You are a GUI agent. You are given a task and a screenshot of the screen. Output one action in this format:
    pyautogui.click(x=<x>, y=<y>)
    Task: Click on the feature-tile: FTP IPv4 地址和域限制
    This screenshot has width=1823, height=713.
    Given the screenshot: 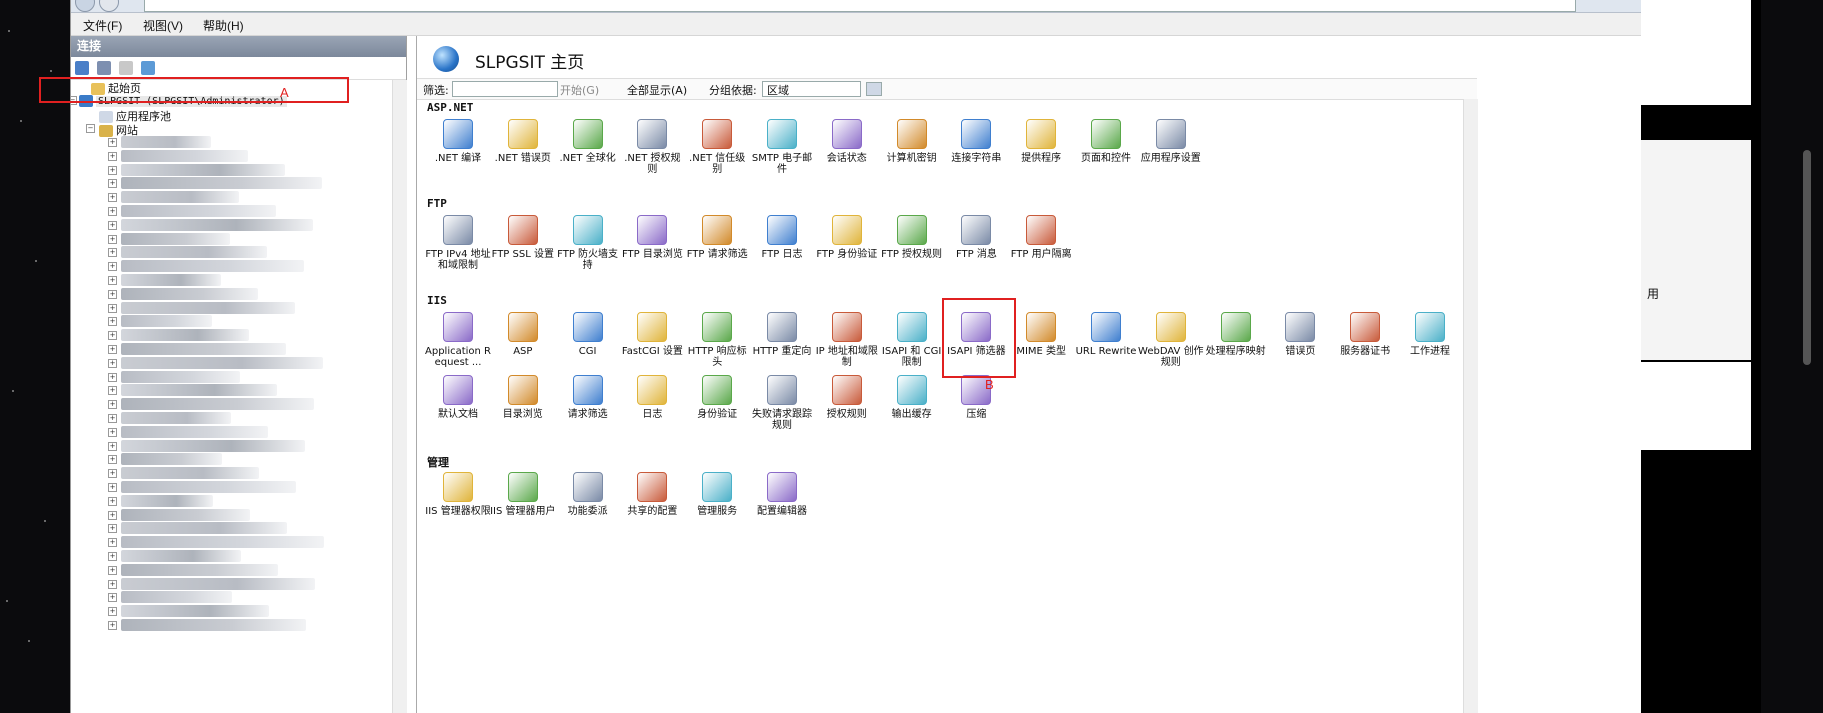 What is the action you would take?
    pyautogui.click(x=458, y=243)
    